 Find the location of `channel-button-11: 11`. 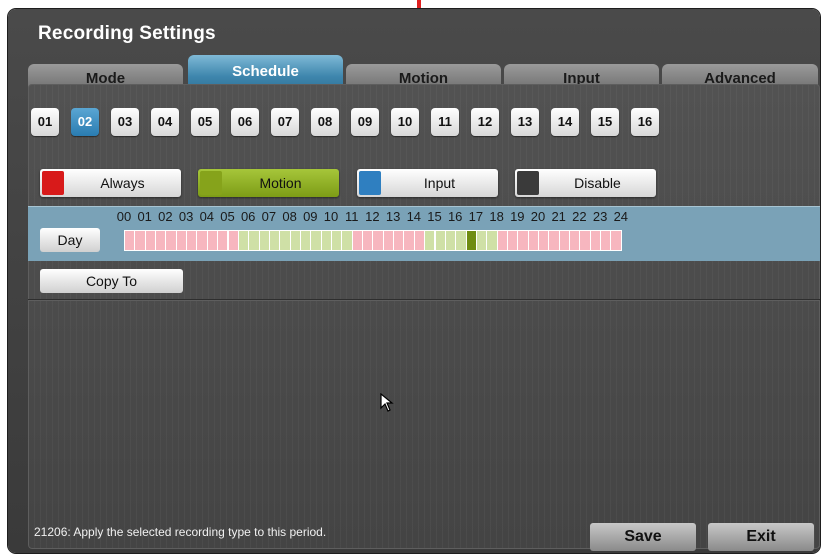

channel-button-11: 11 is located at coordinates (445, 122).